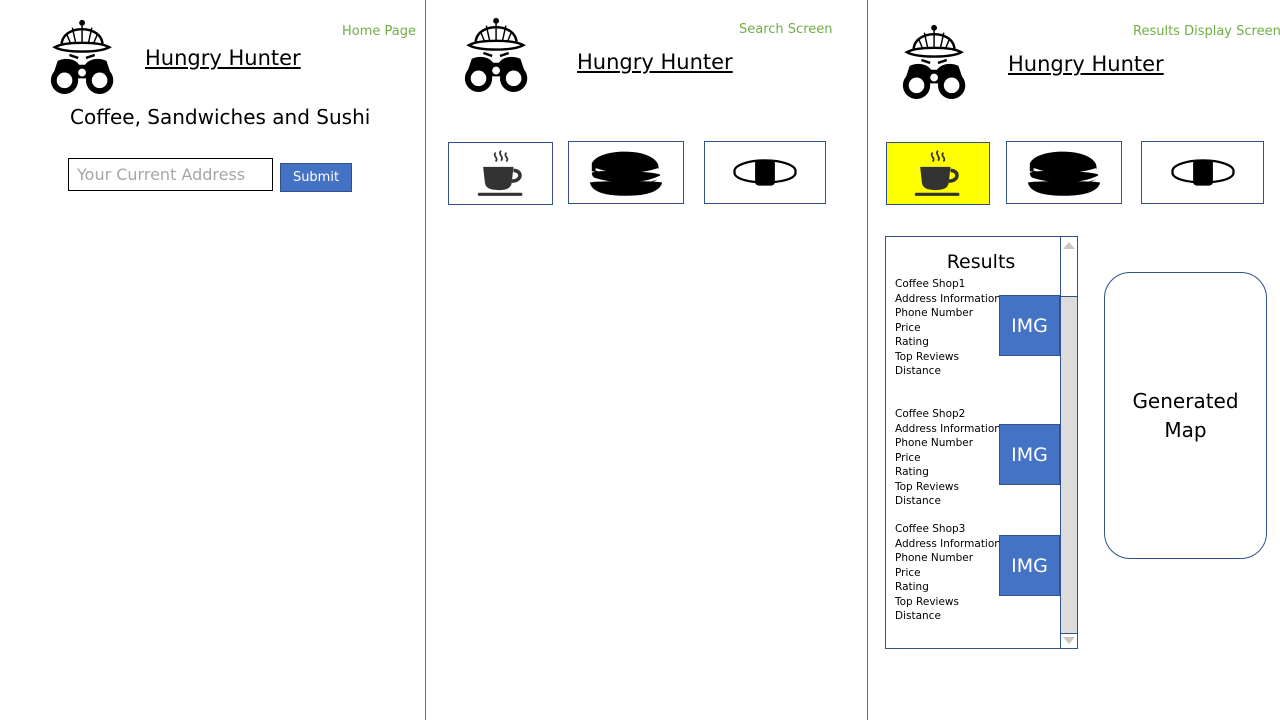 The width and height of the screenshot is (1280, 720). What do you see at coordinates (786, 29) in the screenshot?
I see `search-screen-label: Search Screen` at bounding box center [786, 29].